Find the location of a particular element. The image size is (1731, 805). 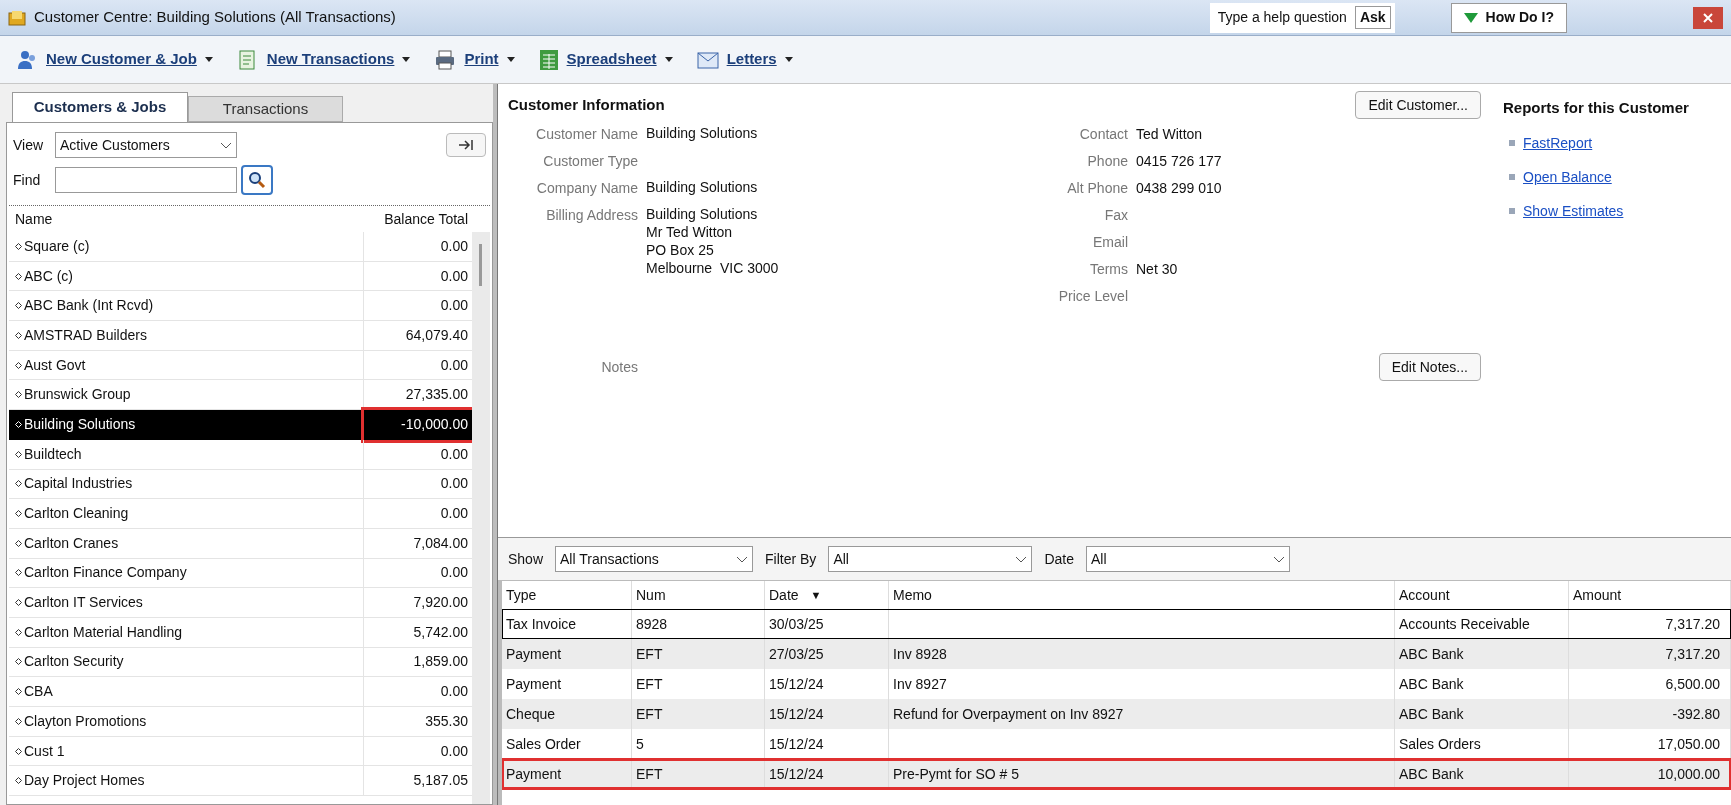

filter-label: Filter By is located at coordinates (791, 559).